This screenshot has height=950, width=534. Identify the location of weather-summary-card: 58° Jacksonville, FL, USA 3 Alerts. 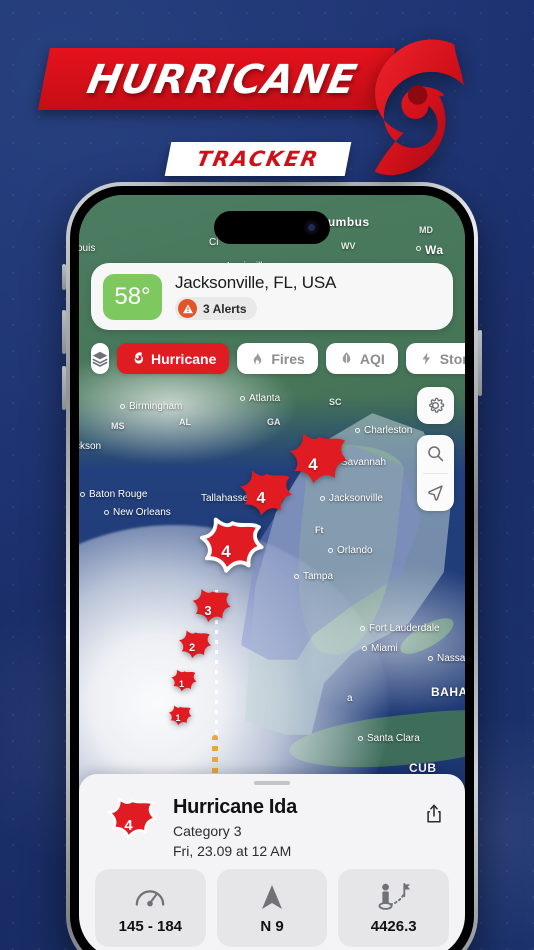
(272, 296).